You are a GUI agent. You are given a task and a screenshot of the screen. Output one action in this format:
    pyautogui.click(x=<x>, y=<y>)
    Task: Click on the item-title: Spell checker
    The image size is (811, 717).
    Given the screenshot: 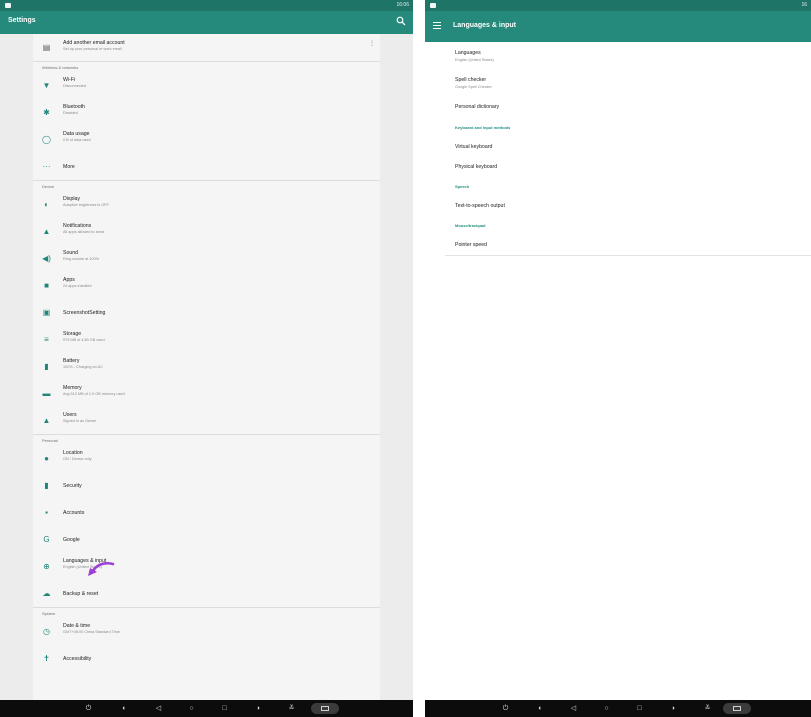 What is the action you would take?
    pyautogui.click(x=471, y=80)
    